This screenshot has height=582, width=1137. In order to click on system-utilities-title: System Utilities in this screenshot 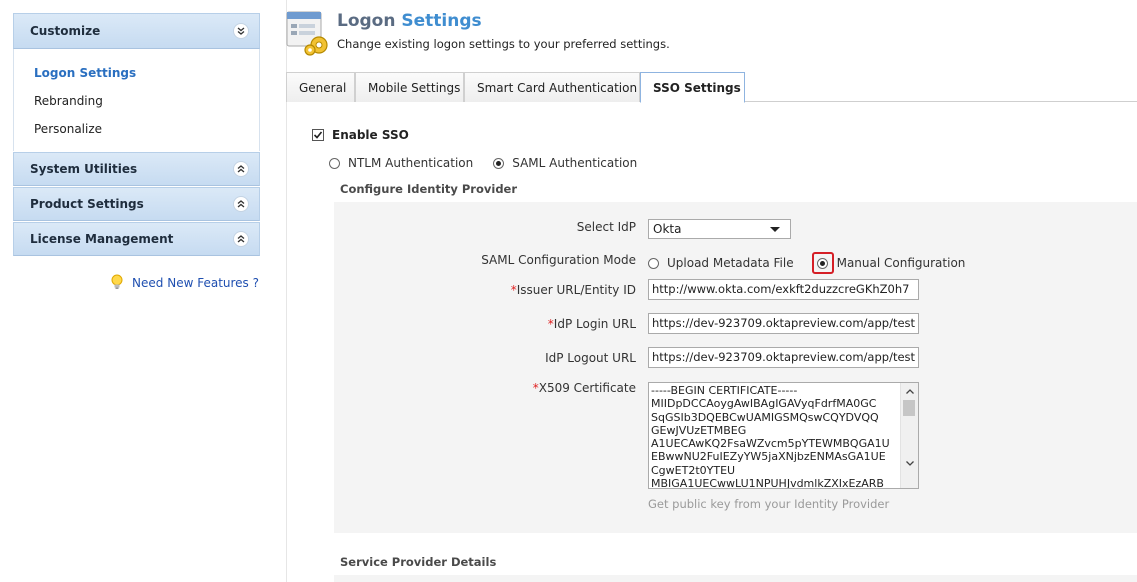, I will do `click(84, 169)`.